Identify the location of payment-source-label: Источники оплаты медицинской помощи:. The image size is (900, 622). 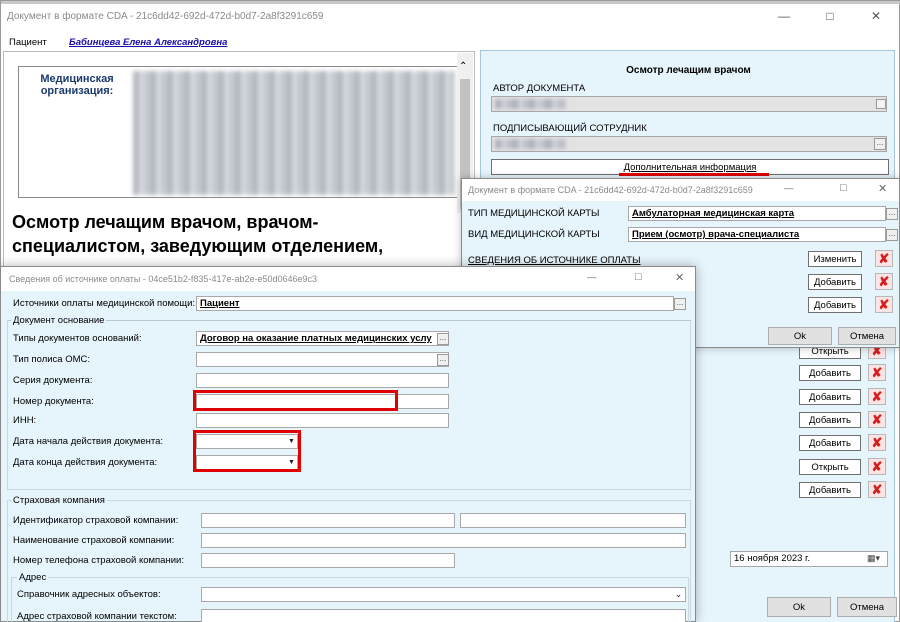
(104, 303).